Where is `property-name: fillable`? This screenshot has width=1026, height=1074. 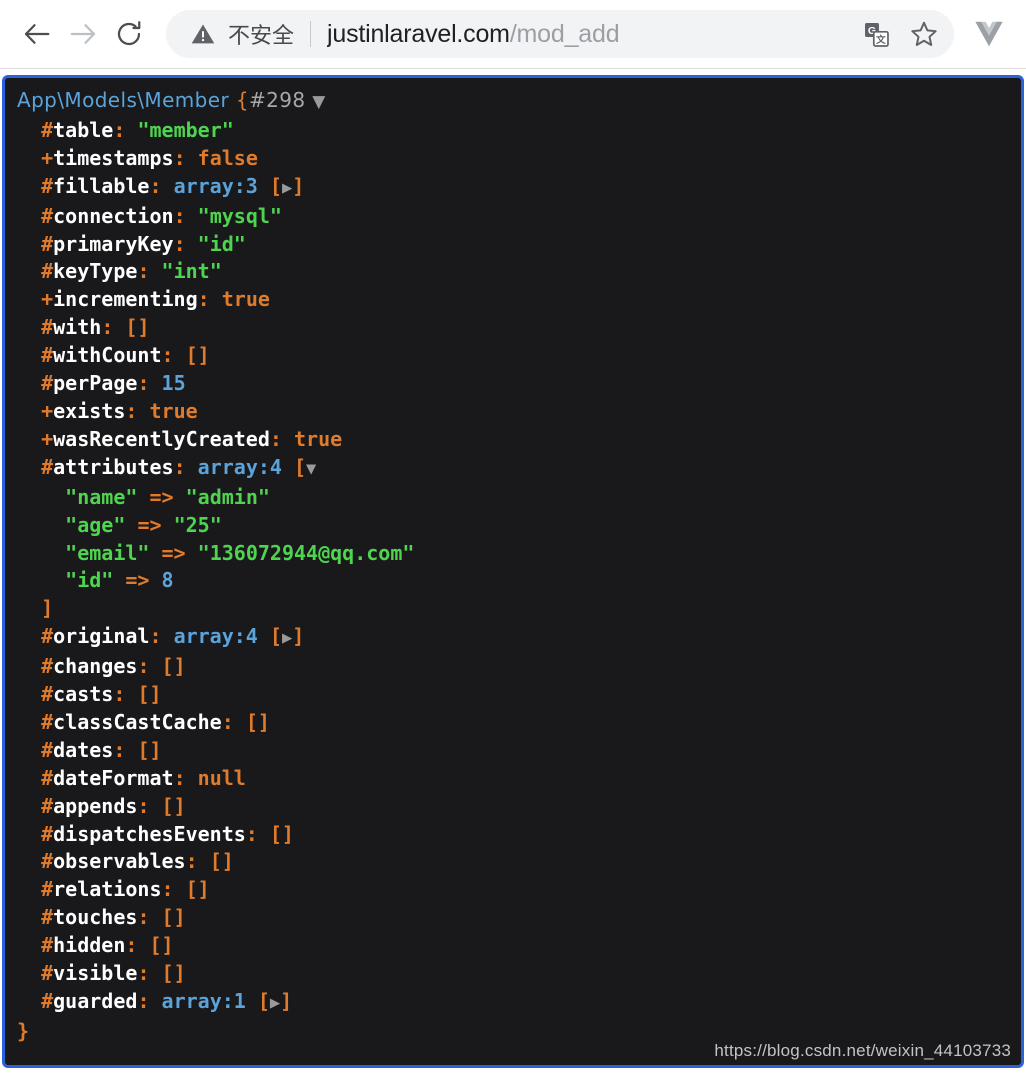
property-name: fillable is located at coordinates (101, 185).